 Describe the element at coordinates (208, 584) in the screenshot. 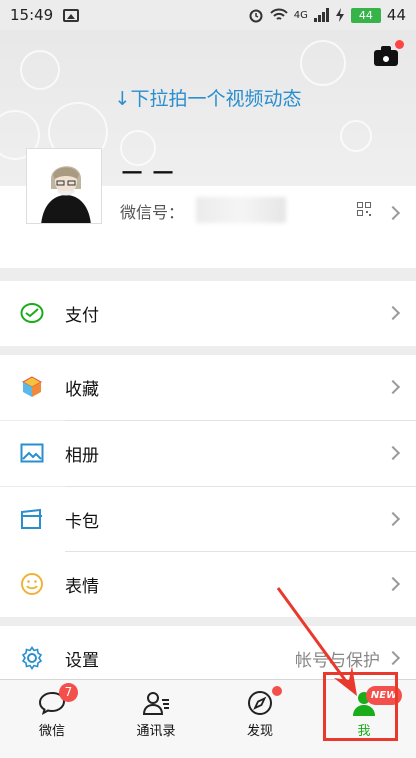

I see `menu-item-stickers: 表情` at that location.